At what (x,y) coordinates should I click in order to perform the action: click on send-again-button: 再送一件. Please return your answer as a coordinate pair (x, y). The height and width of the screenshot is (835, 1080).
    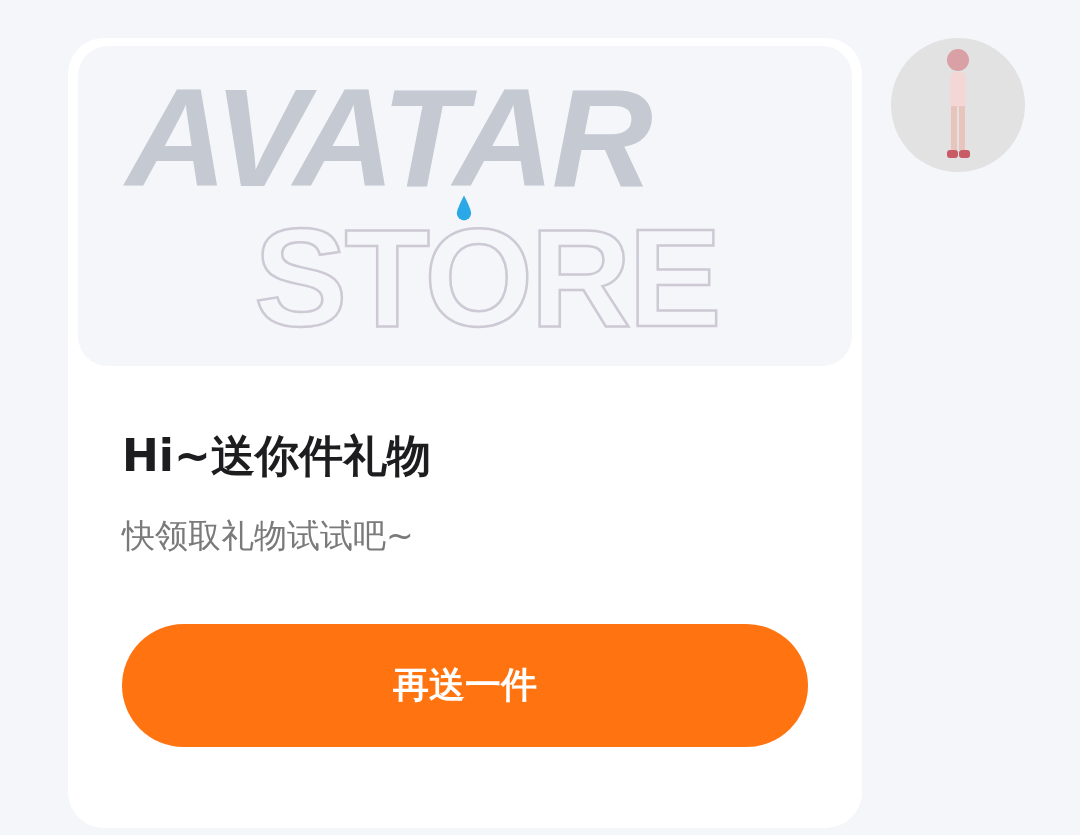
    Looking at the image, I should click on (465, 685).